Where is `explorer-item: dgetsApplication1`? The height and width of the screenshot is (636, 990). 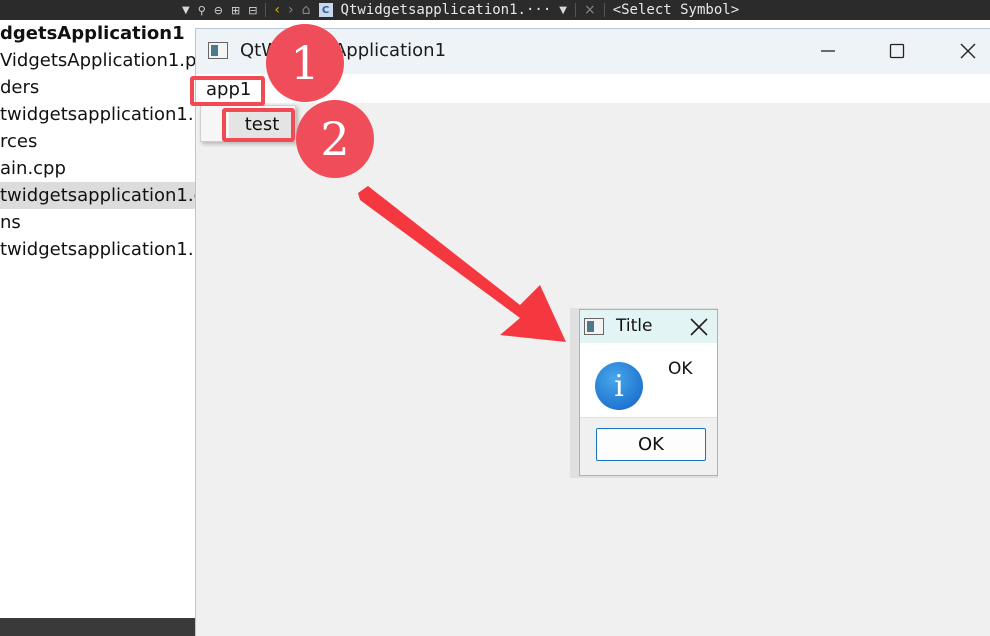 explorer-item: dgetsApplication1 is located at coordinates (100, 33).